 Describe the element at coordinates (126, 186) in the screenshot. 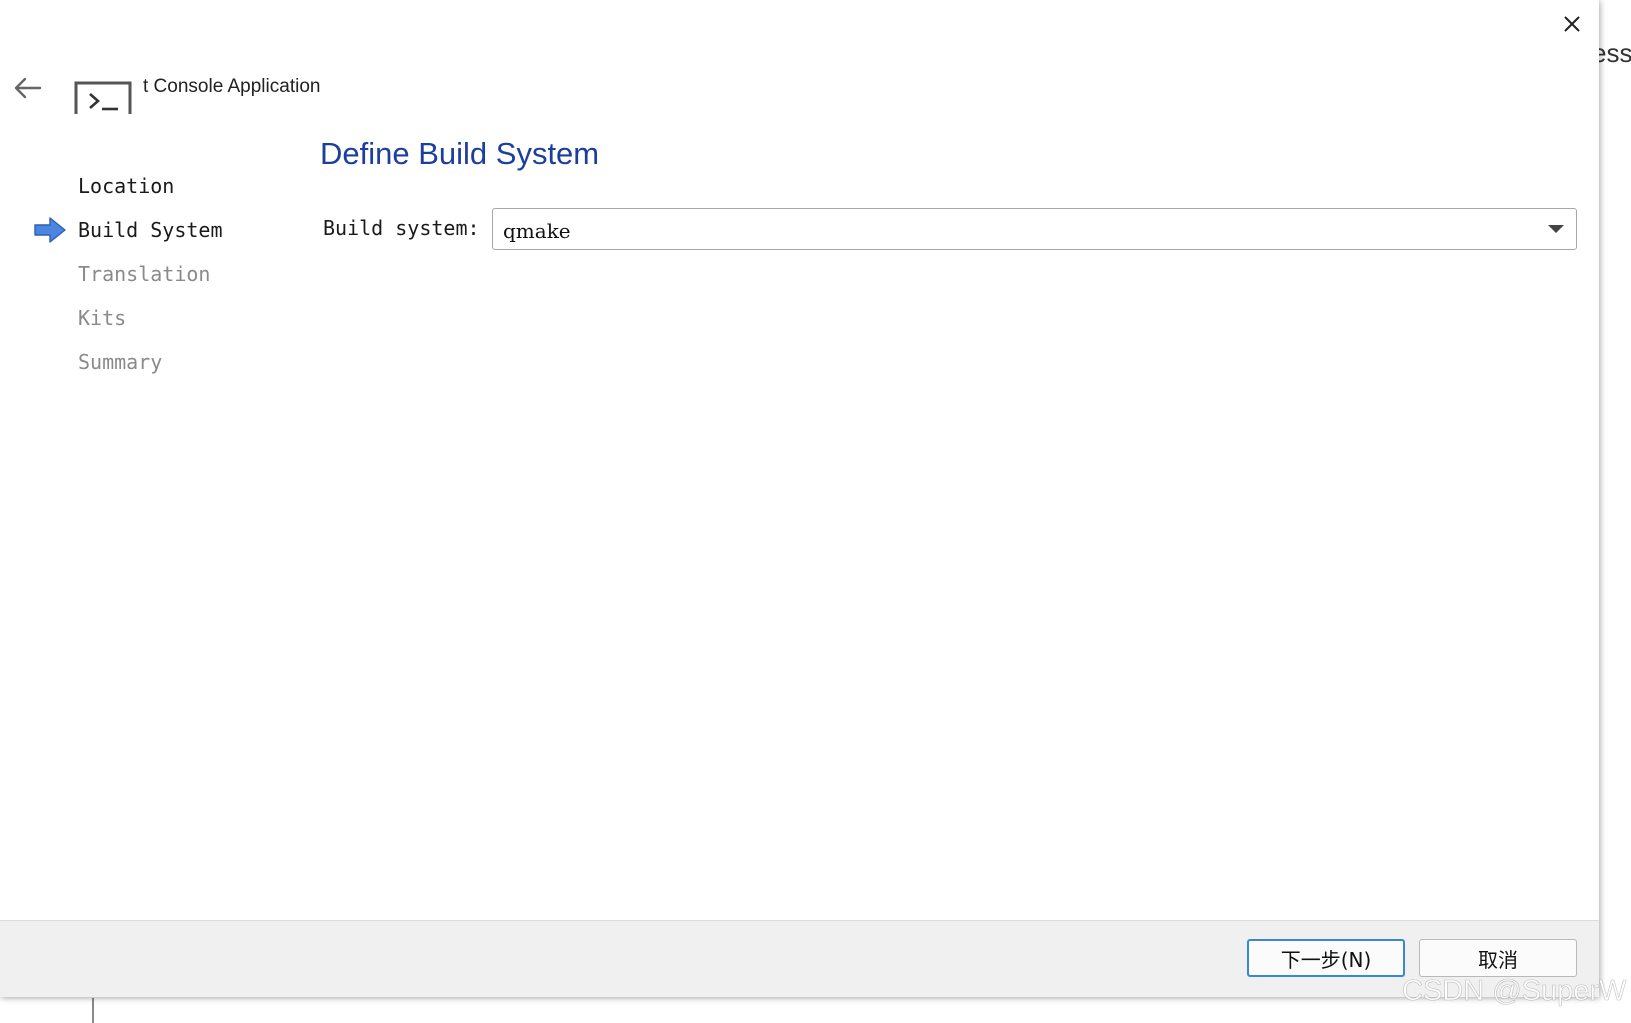

I see `step-location: Location` at that location.